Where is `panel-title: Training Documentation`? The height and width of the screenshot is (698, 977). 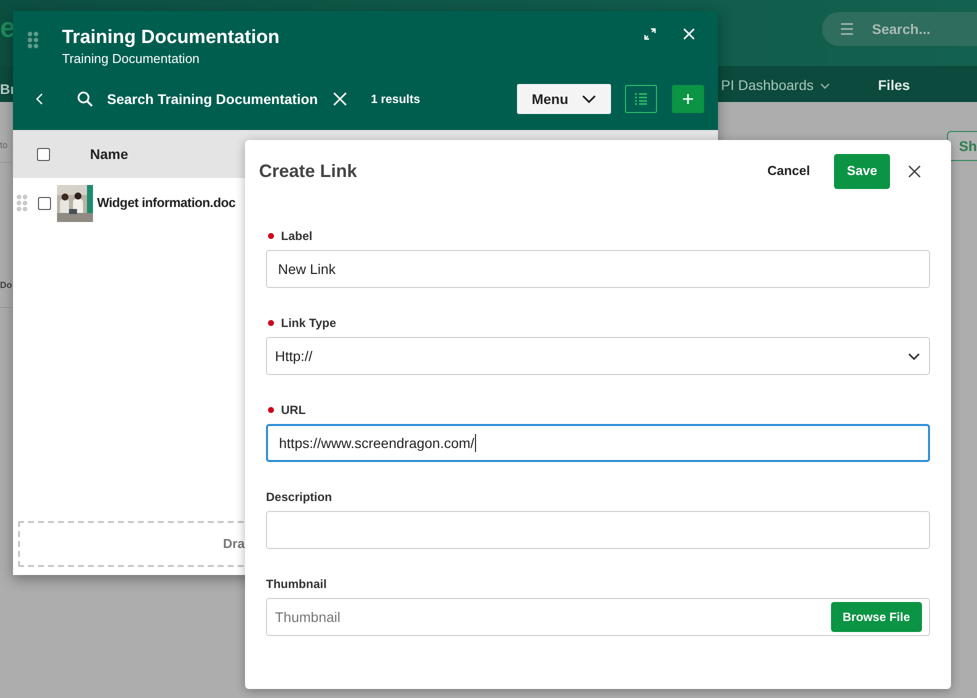 panel-title: Training Documentation is located at coordinates (171, 38).